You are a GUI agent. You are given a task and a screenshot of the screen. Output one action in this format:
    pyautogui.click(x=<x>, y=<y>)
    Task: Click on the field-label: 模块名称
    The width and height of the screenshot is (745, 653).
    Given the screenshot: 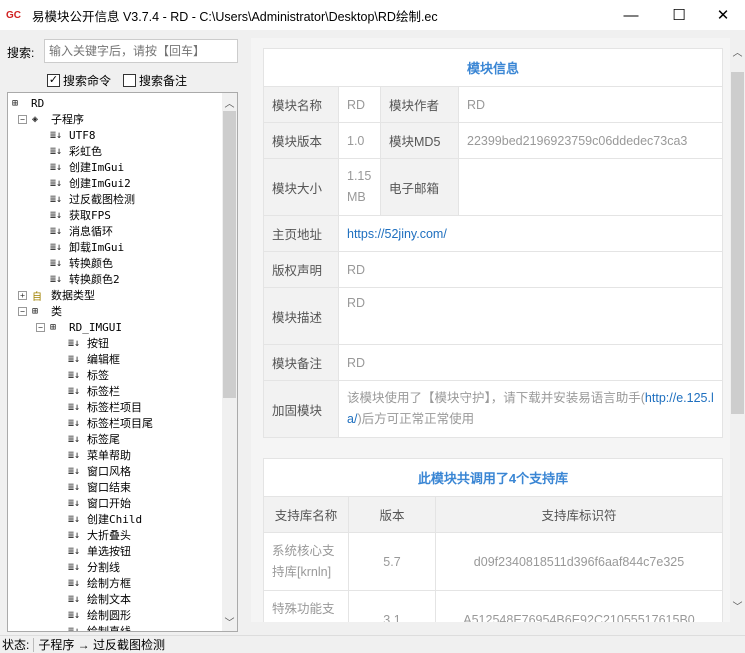 What is the action you would take?
    pyautogui.click(x=301, y=104)
    